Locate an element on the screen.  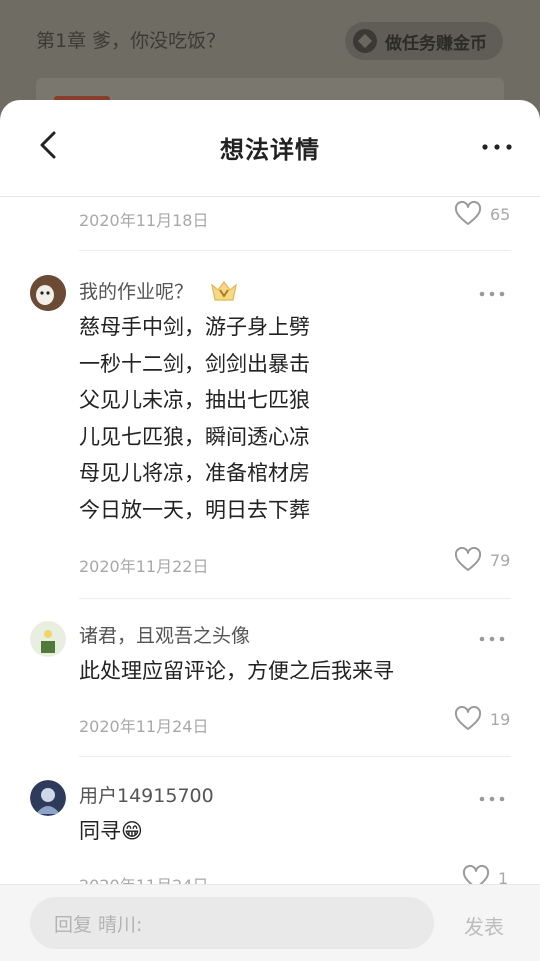
reply-input: 回复 晴川: is located at coordinates (232, 923).